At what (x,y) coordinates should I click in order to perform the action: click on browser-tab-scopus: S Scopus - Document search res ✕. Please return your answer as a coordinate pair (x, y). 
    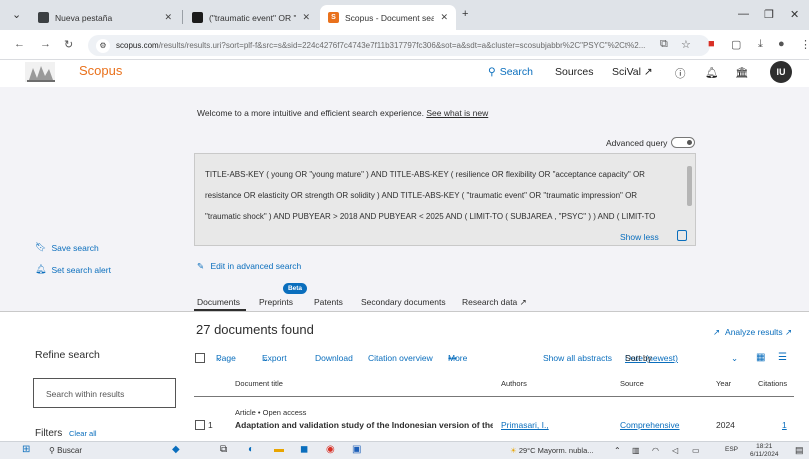
    Looking at the image, I should click on (388, 17).